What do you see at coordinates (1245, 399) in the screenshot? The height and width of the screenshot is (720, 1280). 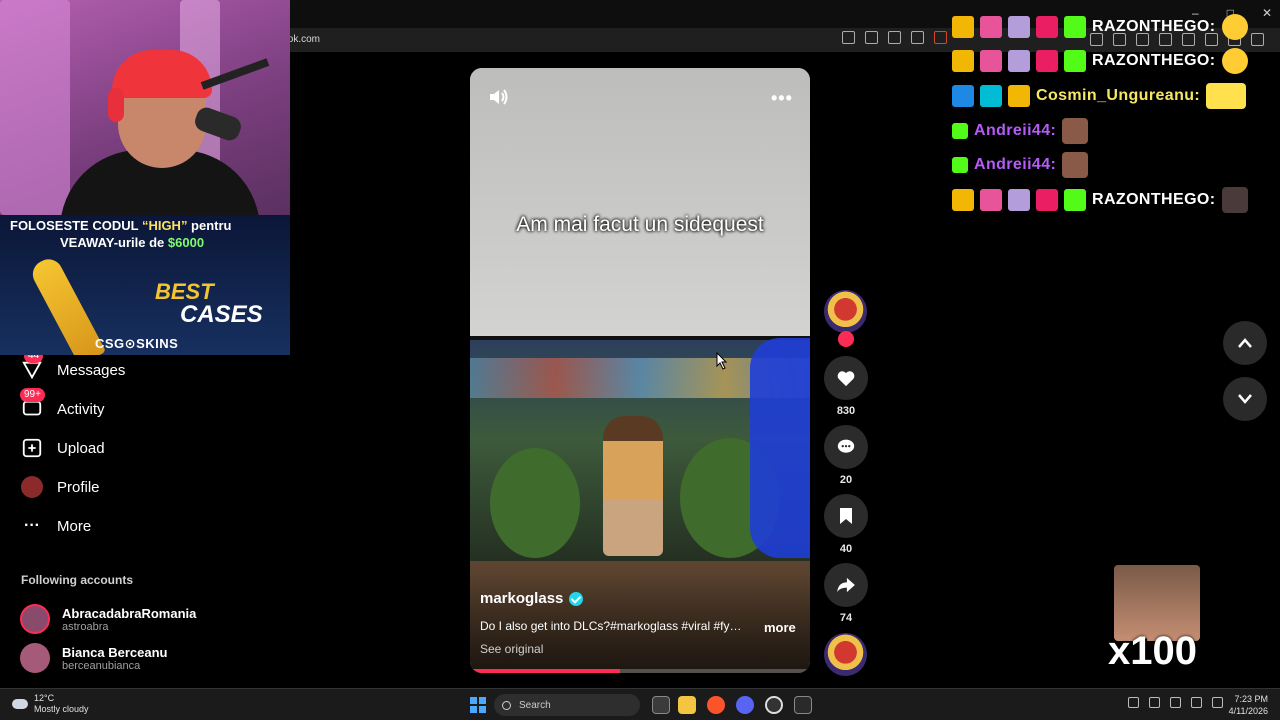 I see `next-video-button` at bounding box center [1245, 399].